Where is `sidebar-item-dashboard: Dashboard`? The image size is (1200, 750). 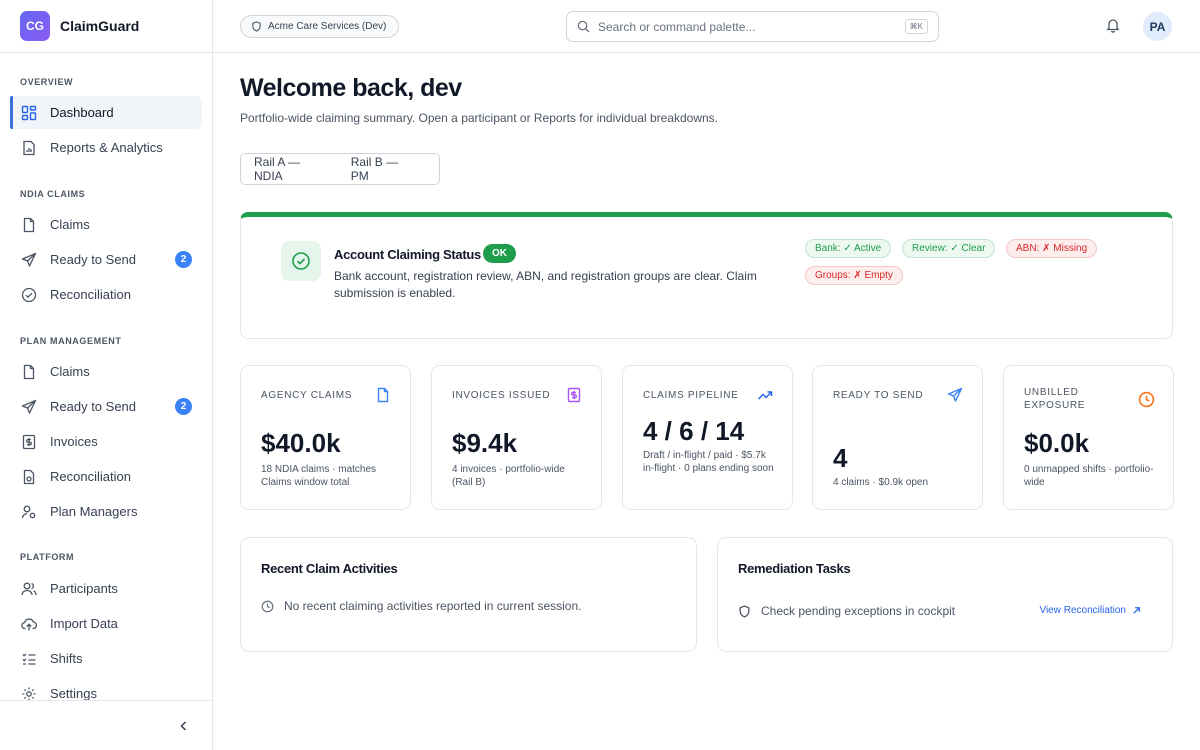
sidebar-item-dashboard: Dashboard is located at coordinates (106, 112).